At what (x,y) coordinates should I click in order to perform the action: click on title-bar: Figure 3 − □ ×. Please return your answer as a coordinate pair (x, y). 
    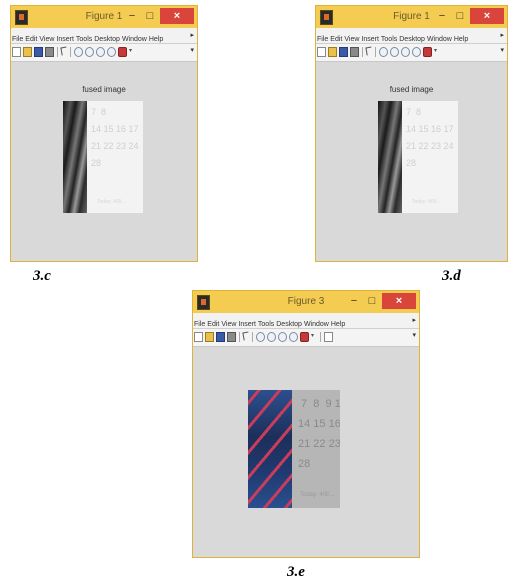
    Looking at the image, I should click on (306, 302).